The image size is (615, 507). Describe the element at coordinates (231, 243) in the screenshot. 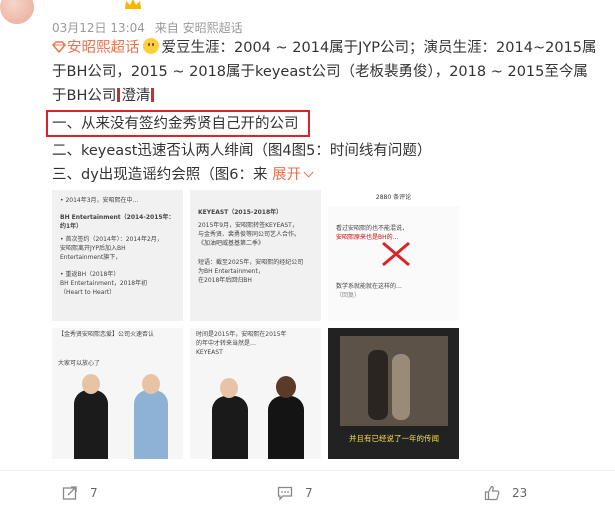

I see `image-2-line: 《加油吧威基基第二季》` at that location.